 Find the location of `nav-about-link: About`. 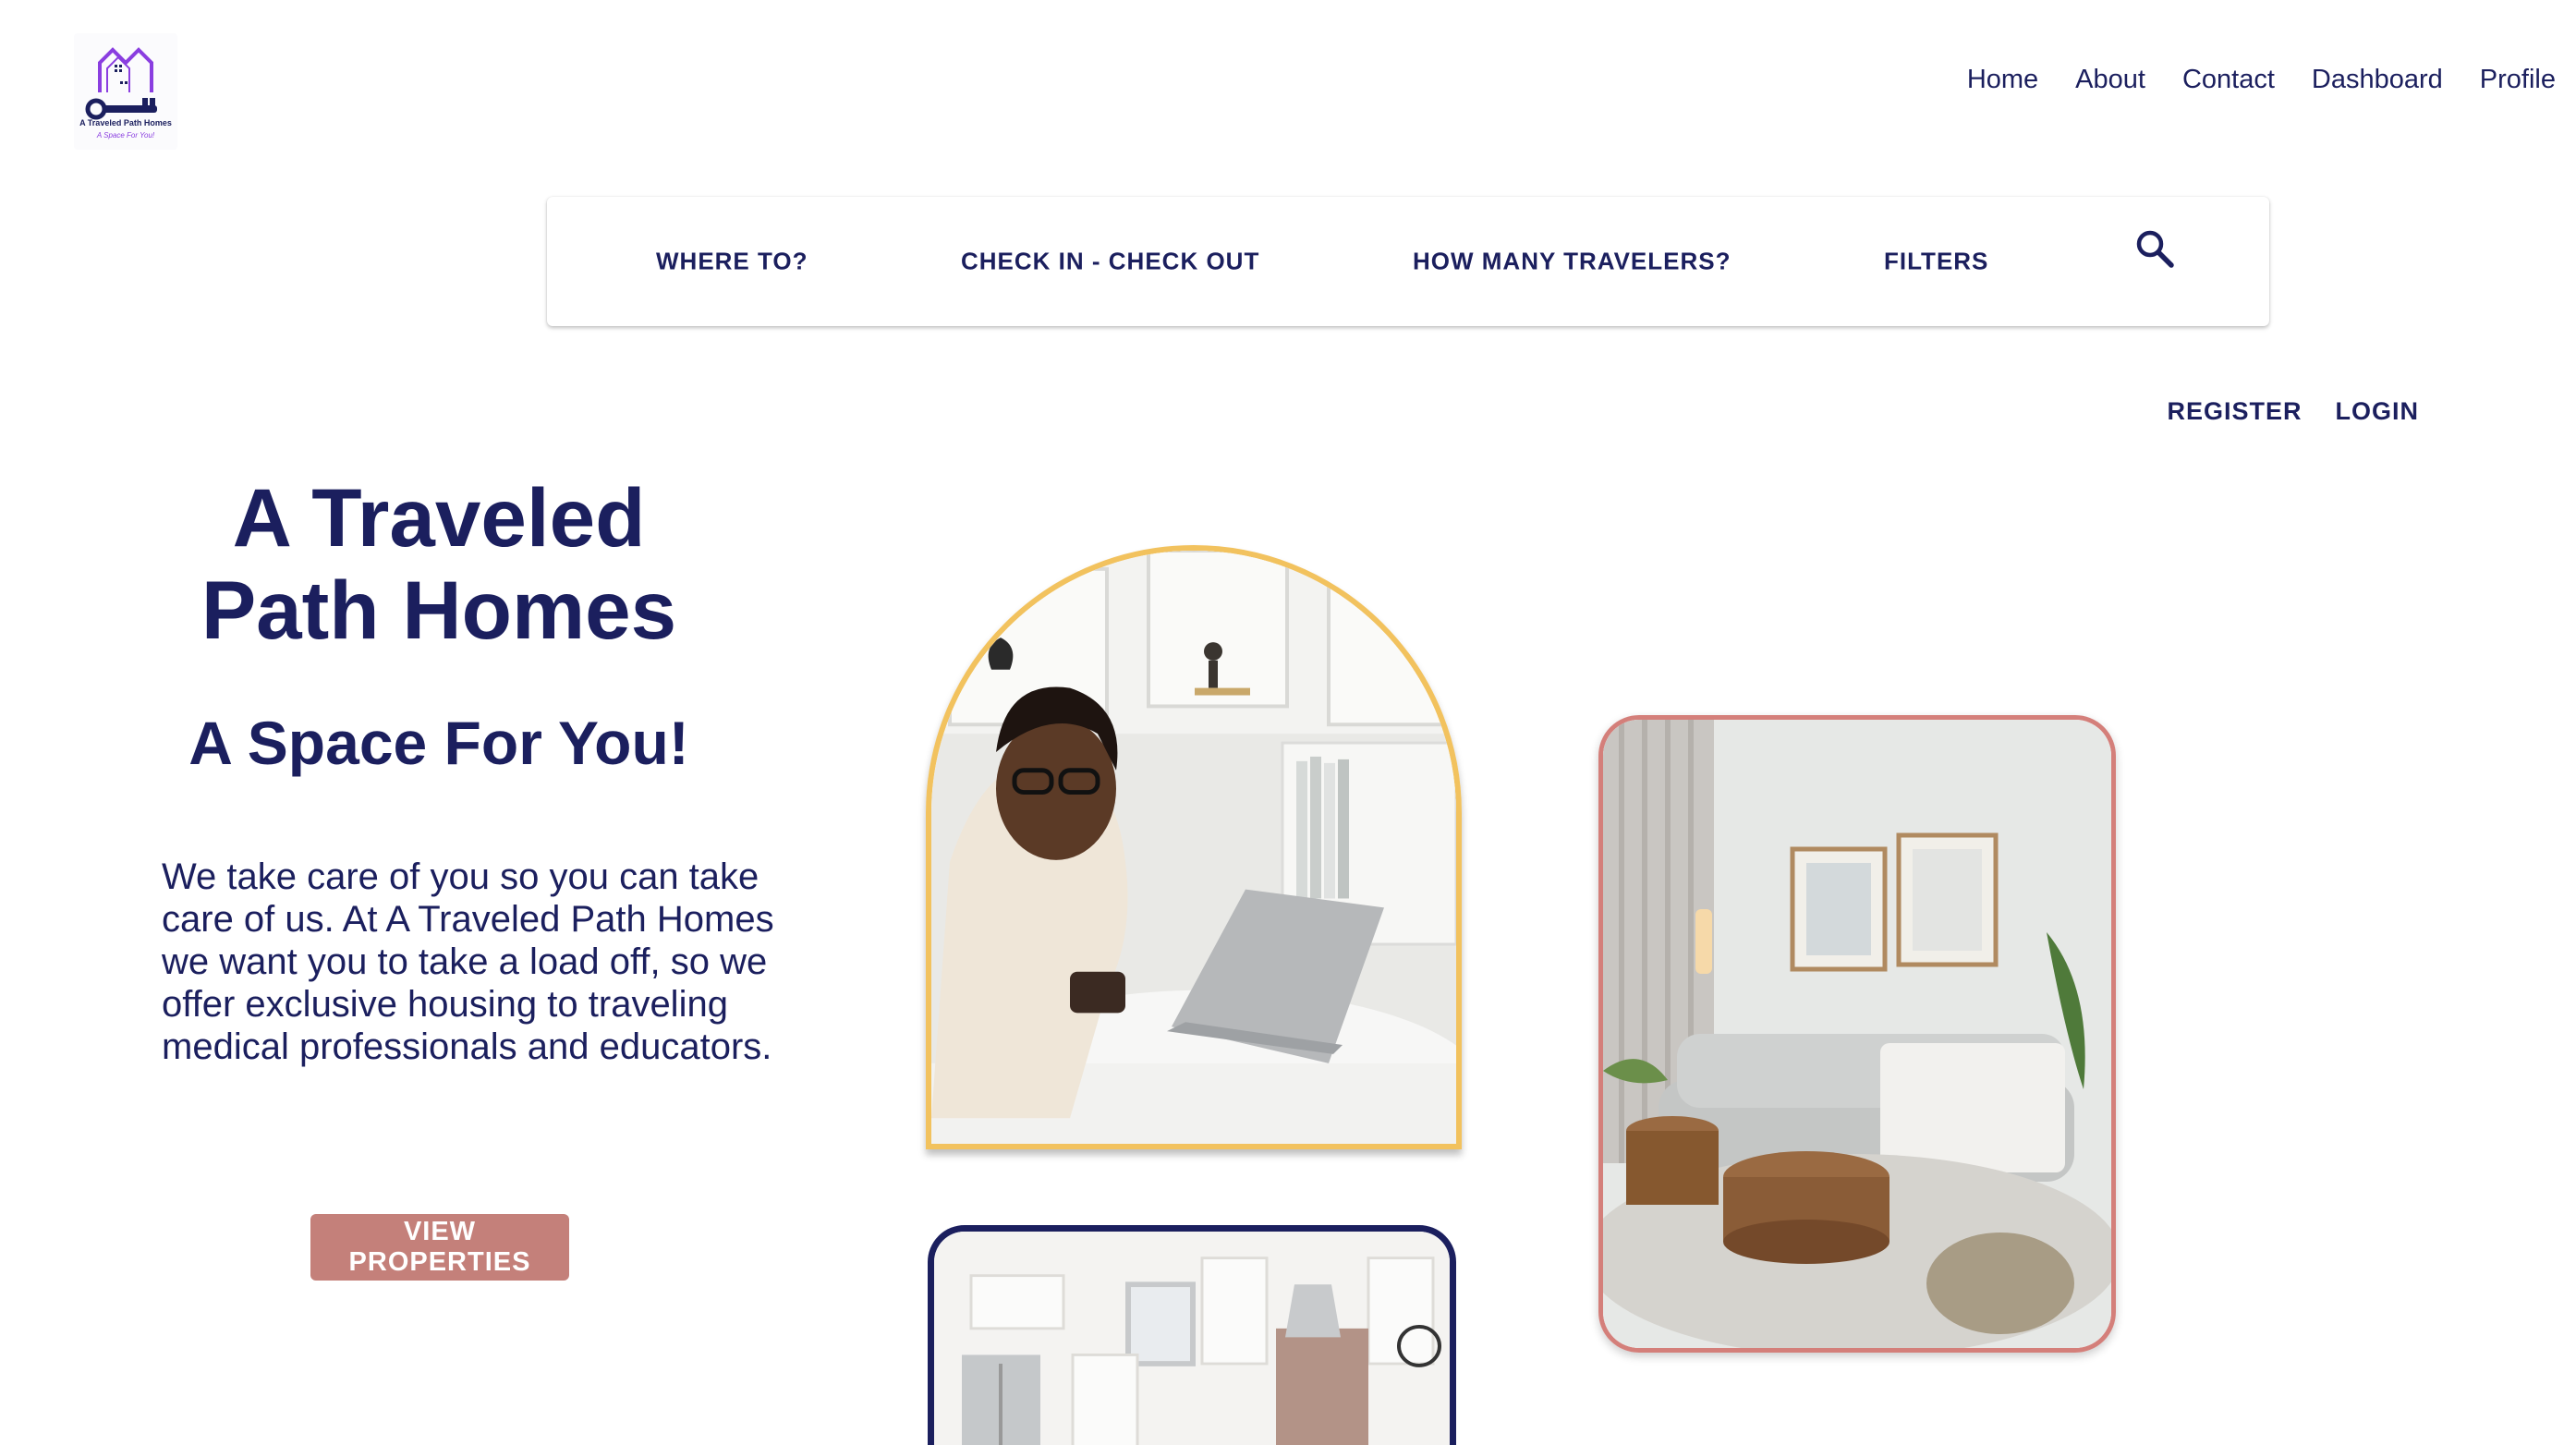

nav-about-link: About is located at coordinates (2110, 80).